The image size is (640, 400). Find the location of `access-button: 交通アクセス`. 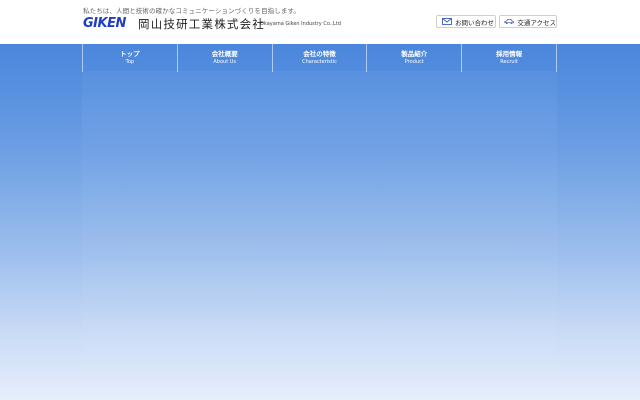

access-button: 交通アクセス is located at coordinates (528, 21).